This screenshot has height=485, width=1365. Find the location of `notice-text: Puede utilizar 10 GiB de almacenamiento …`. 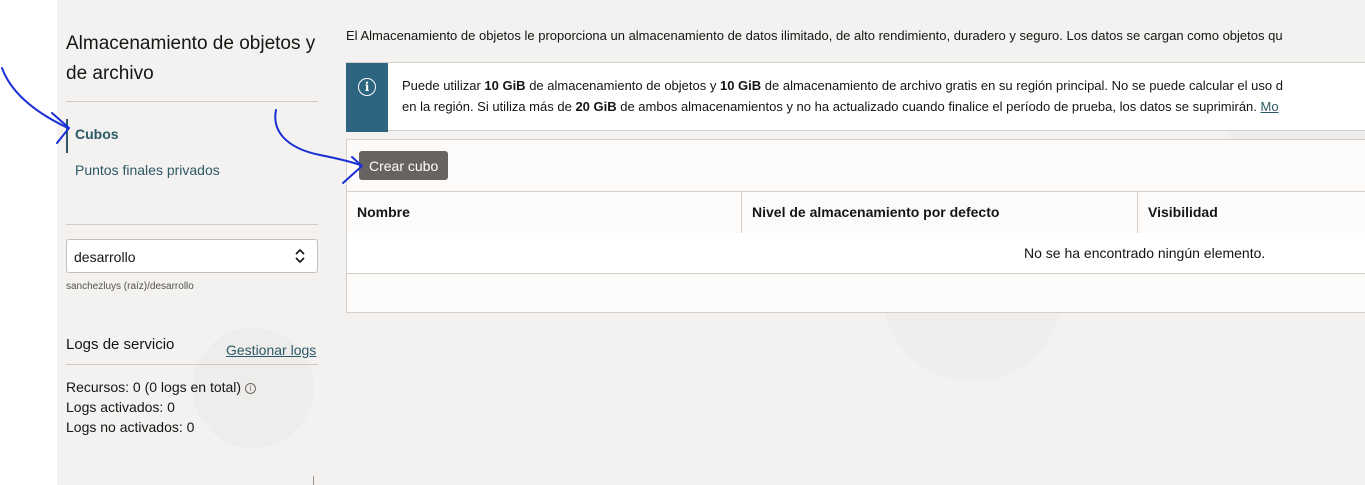

notice-text: Puede utilizar 10 GiB de almacenamiento … is located at coordinates (842, 96).